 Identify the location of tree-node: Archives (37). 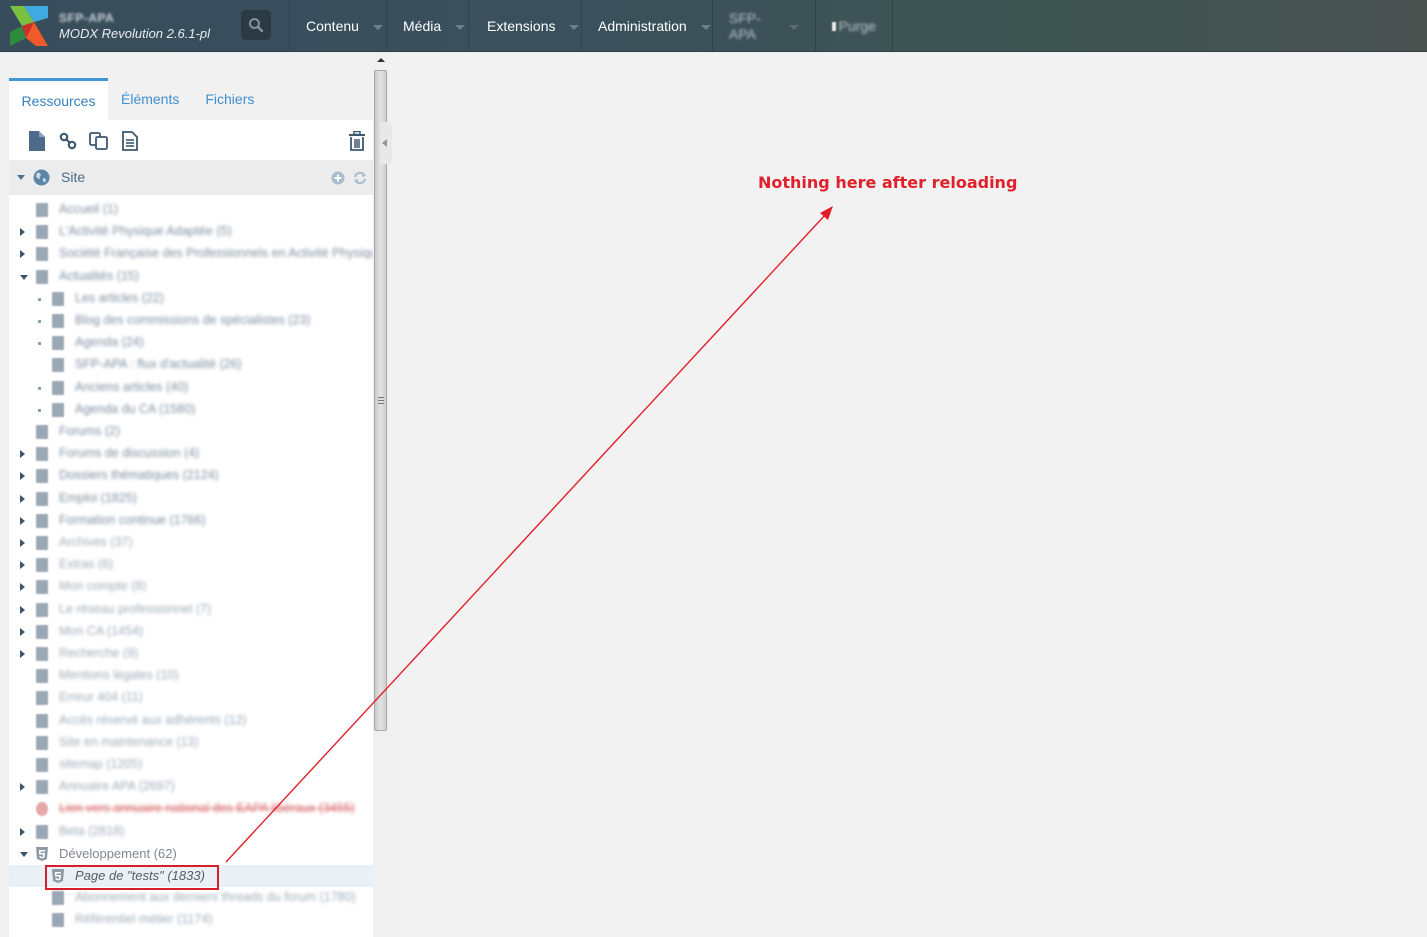
(191, 543).